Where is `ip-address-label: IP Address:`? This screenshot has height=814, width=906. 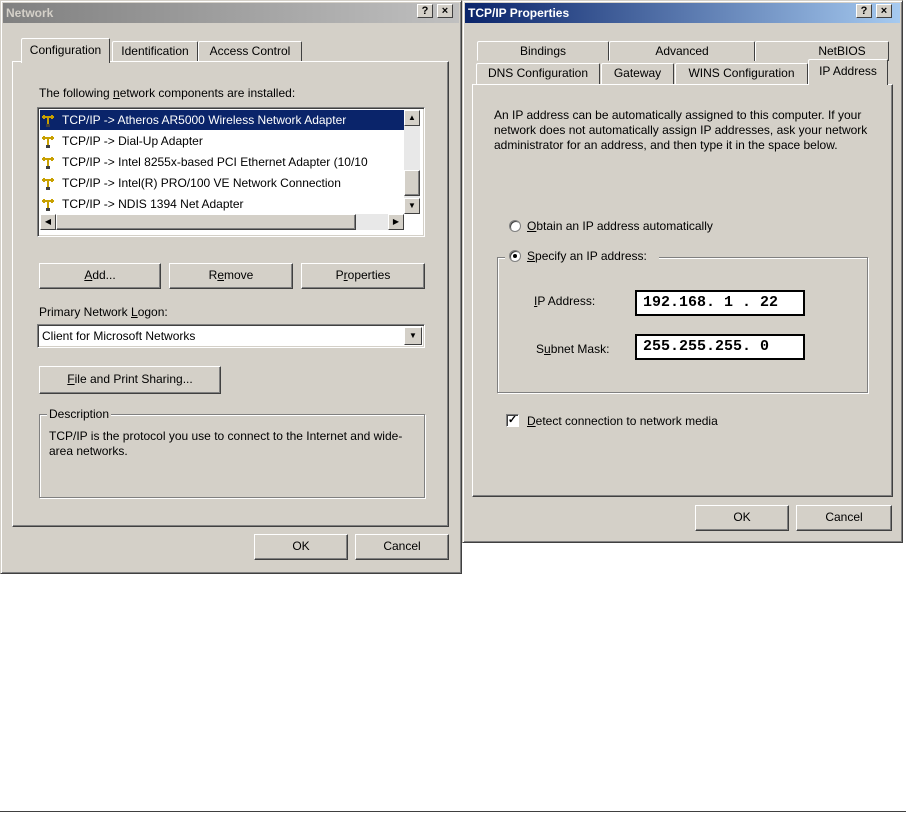 ip-address-label: IP Address: is located at coordinates (565, 301).